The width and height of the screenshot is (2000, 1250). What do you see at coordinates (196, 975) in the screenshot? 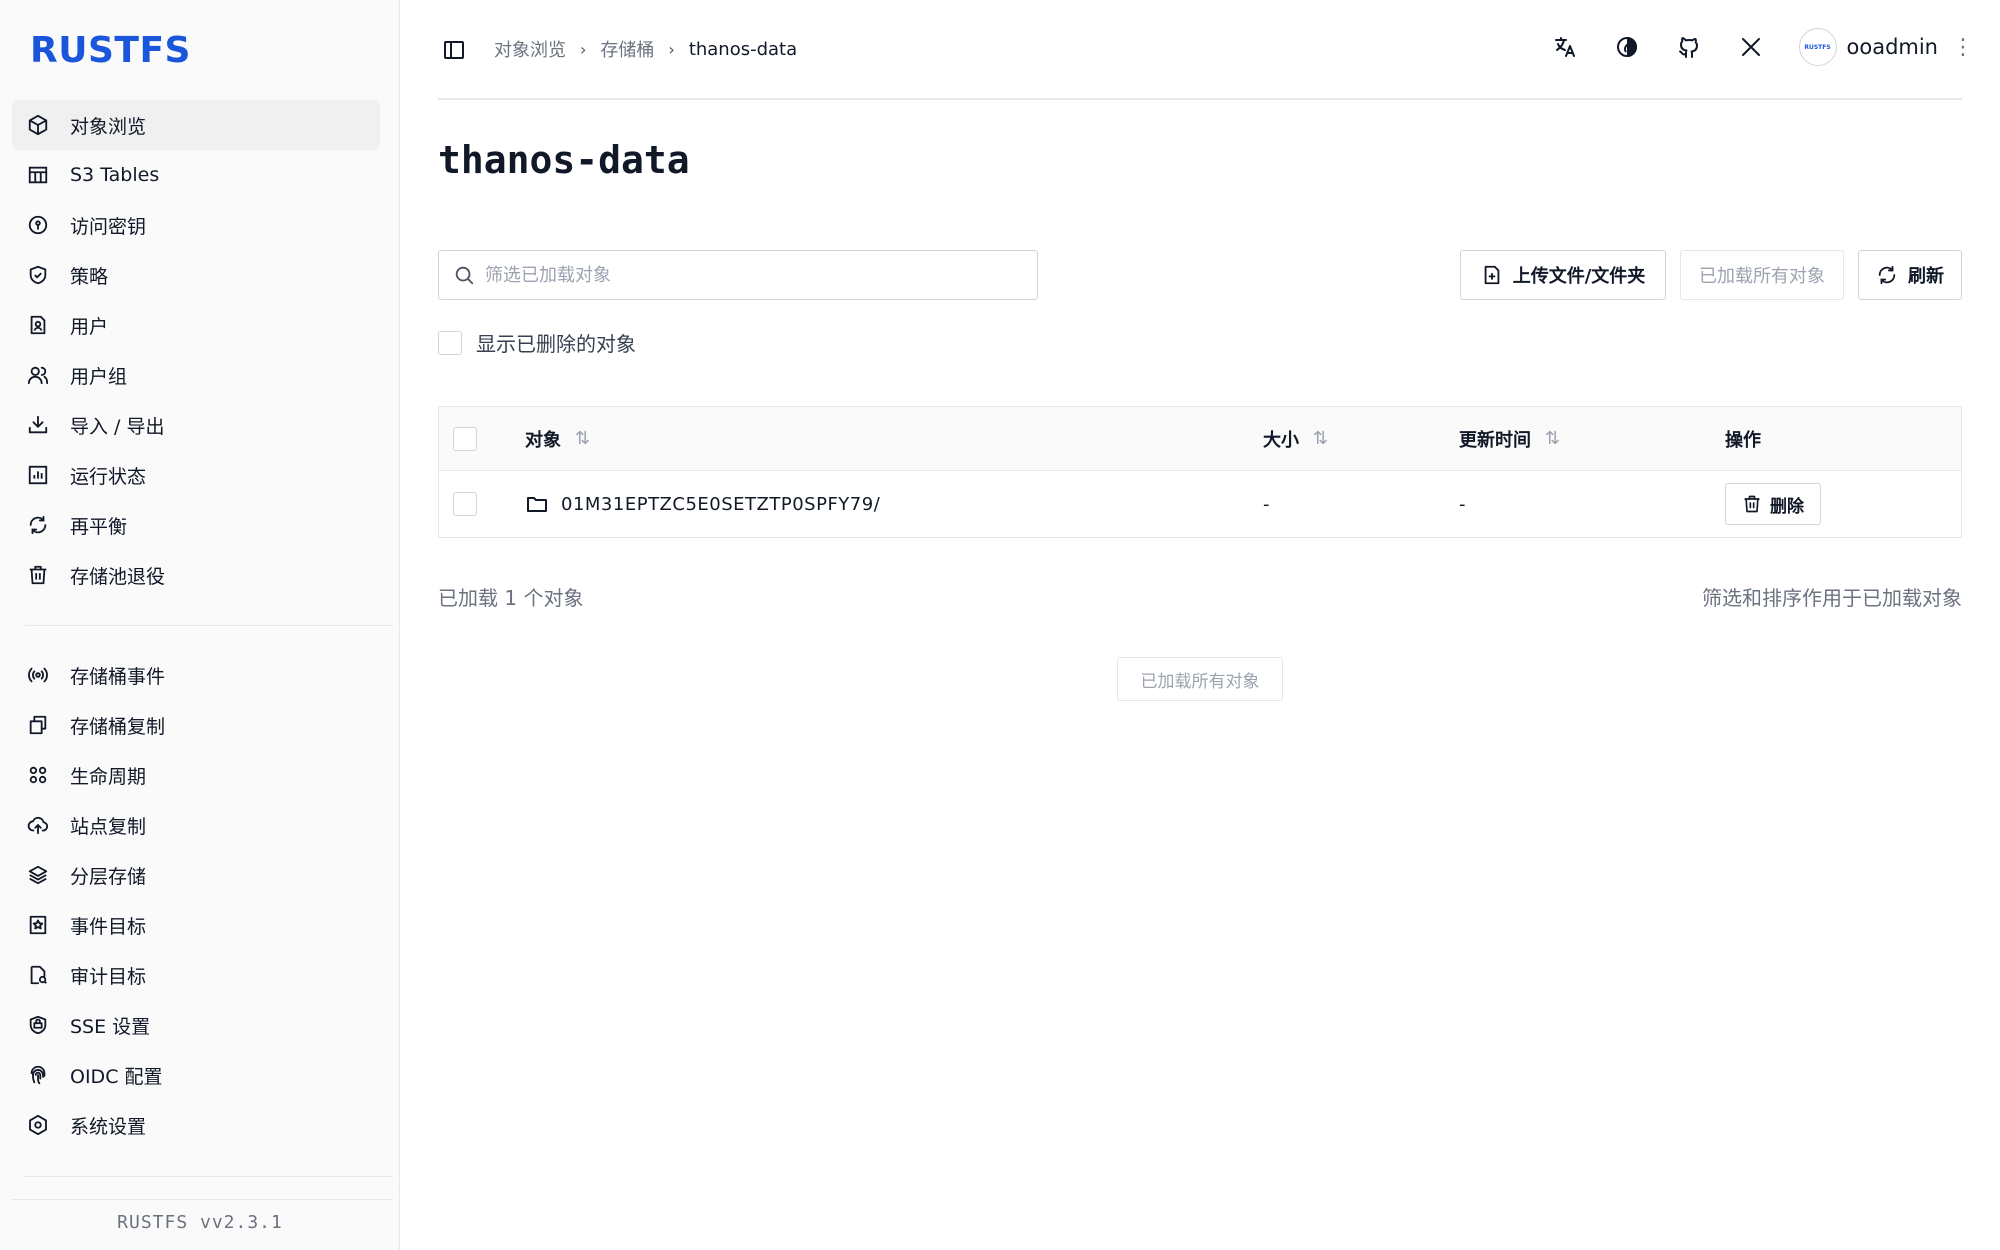
I see `sidebar-item-audit-targets: 审计目标` at bounding box center [196, 975].